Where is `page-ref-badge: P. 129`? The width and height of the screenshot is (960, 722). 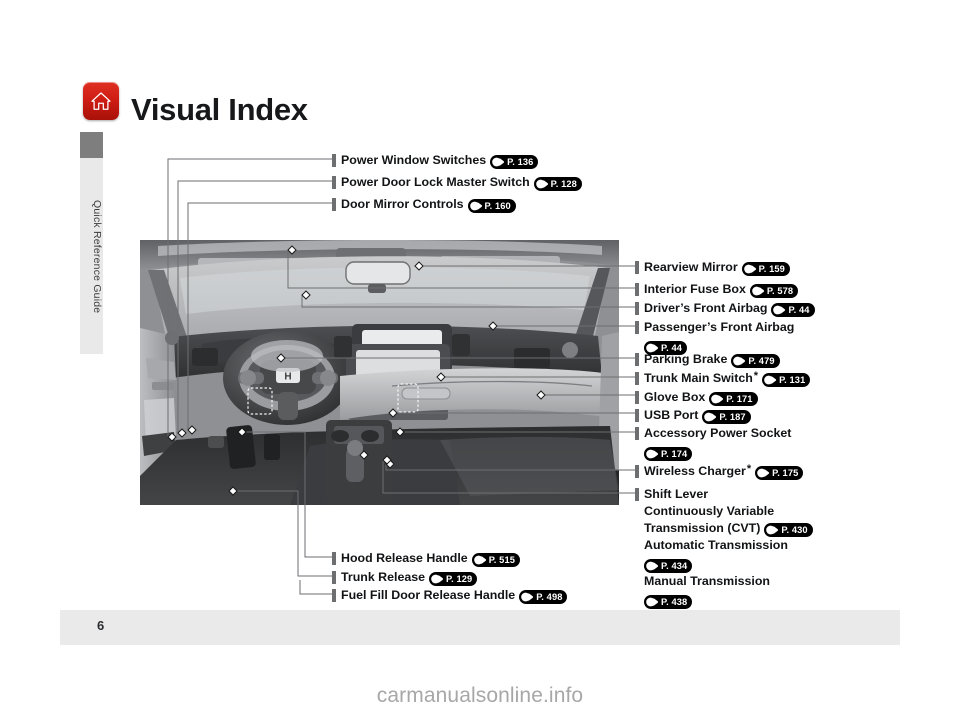
page-ref-badge: P. 129 is located at coordinates (453, 578).